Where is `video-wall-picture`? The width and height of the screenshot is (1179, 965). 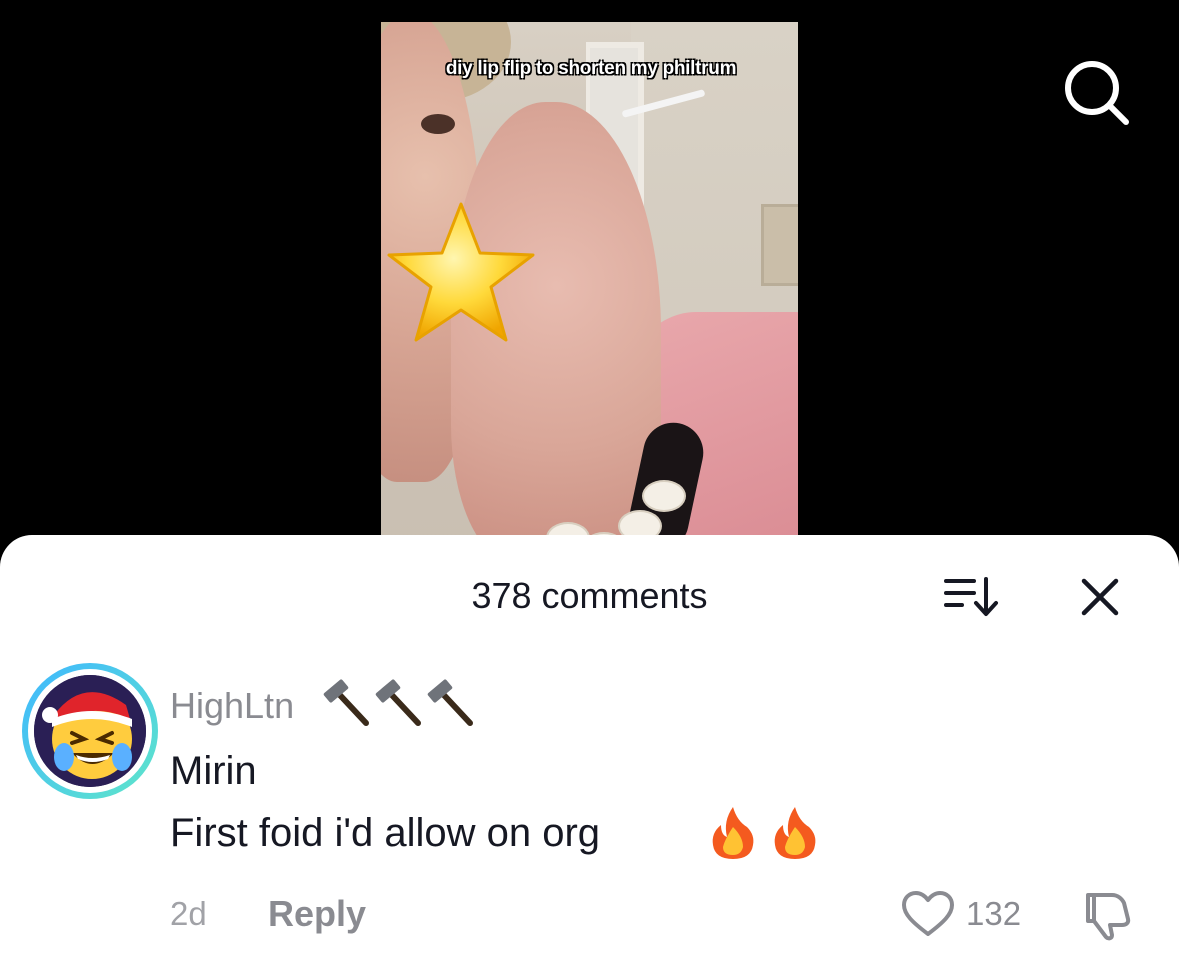
video-wall-picture is located at coordinates (779, 245).